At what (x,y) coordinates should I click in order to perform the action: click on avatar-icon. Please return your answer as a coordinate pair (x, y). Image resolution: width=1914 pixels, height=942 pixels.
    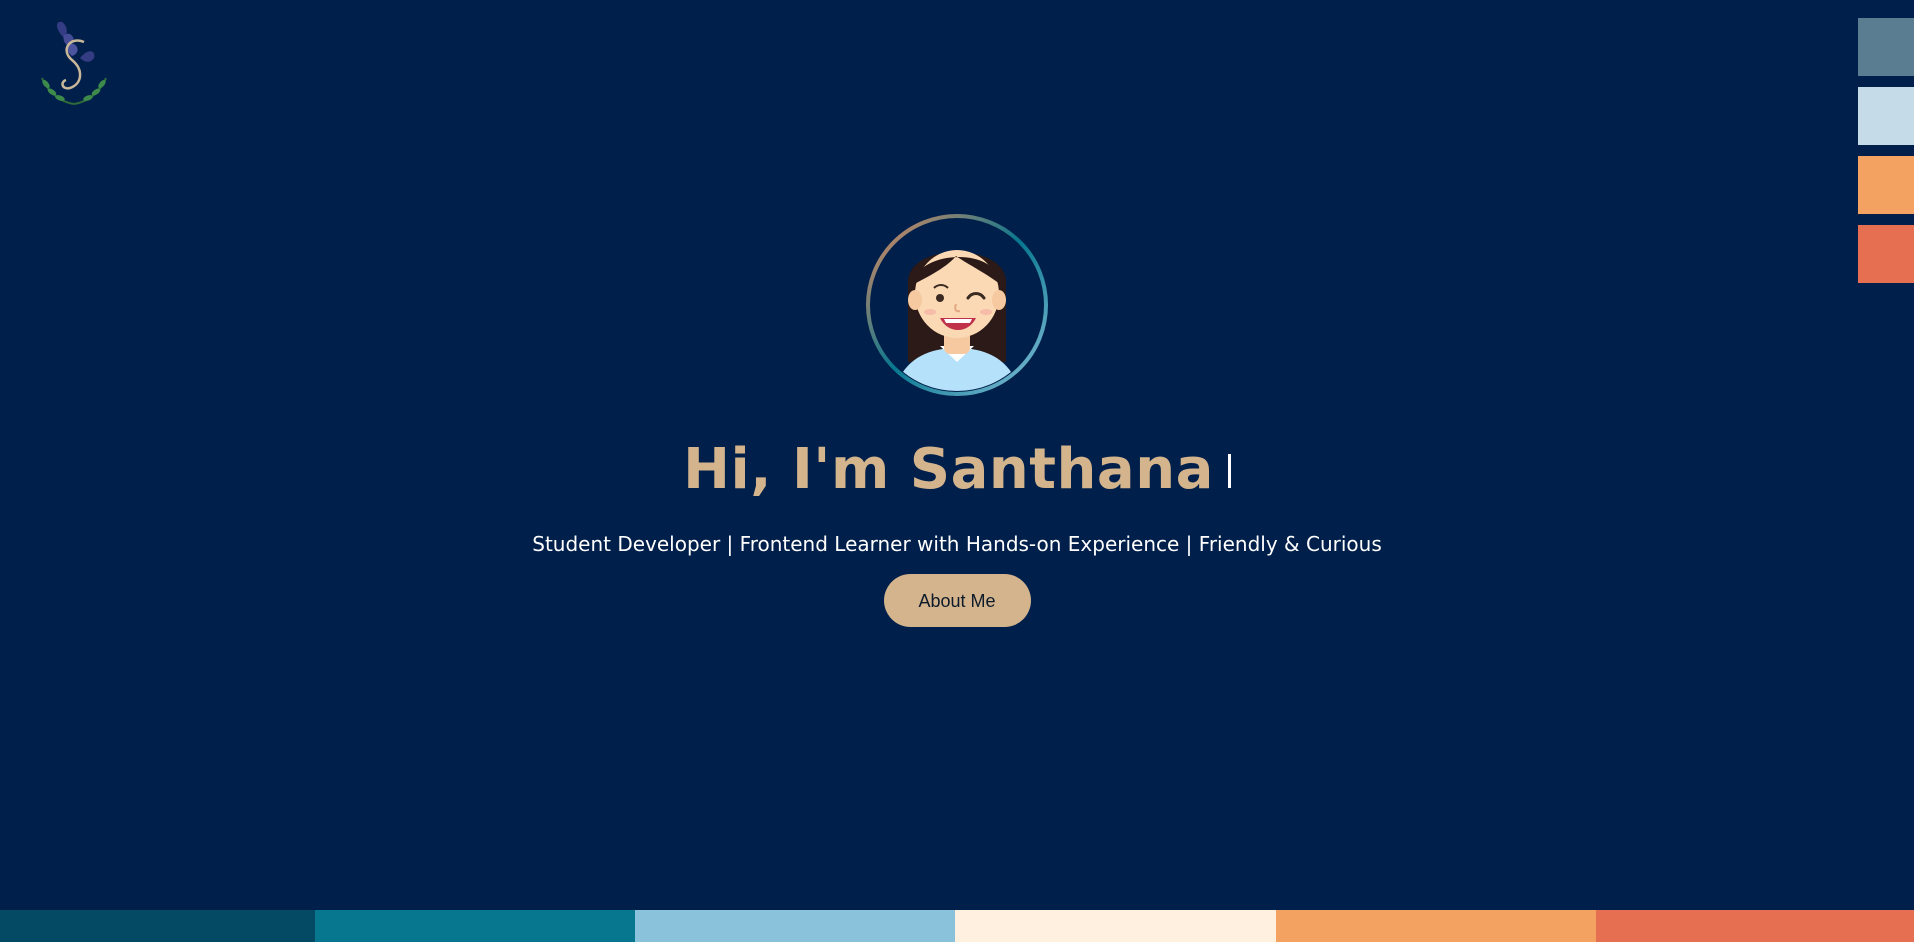
    Looking at the image, I should click on (957, 305).